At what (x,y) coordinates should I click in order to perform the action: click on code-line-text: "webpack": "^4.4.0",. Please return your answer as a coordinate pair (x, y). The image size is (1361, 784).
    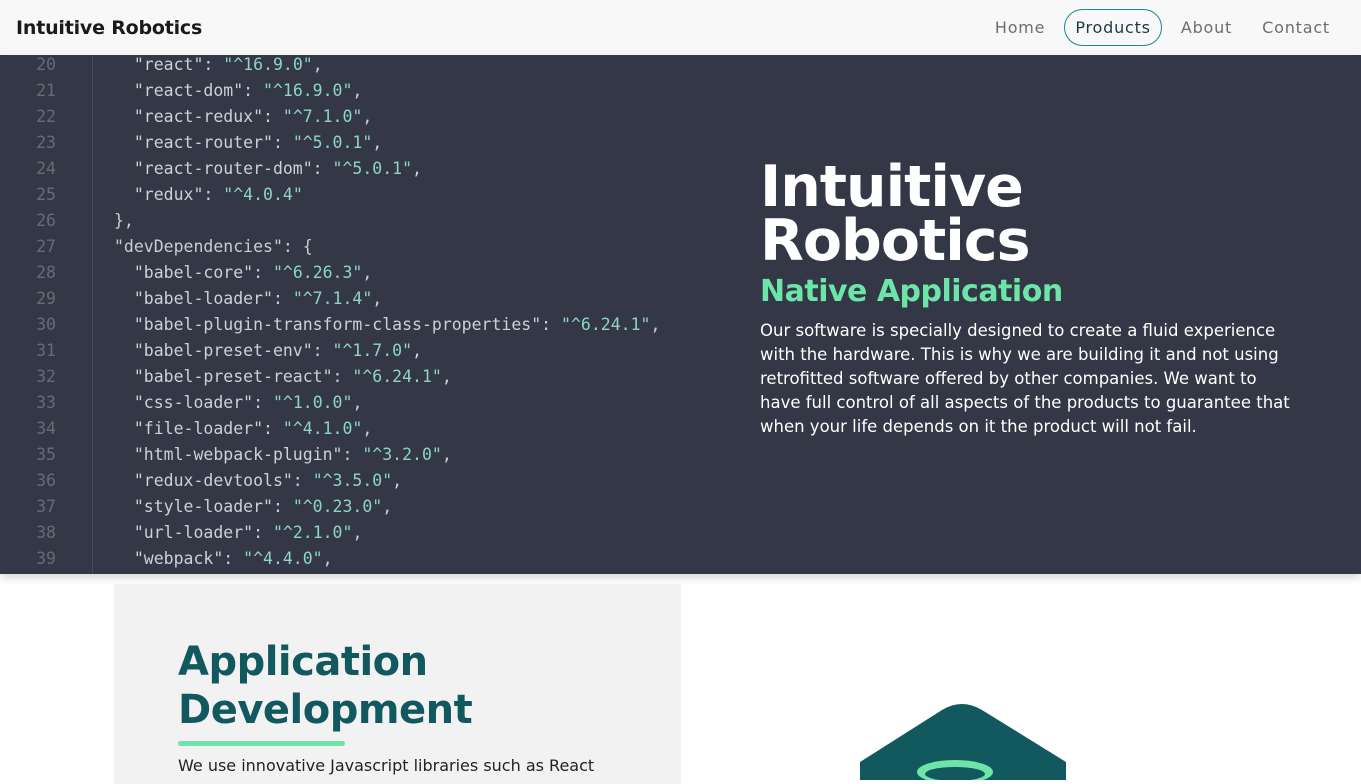
    Looking at the image, I should click on (223, 558).